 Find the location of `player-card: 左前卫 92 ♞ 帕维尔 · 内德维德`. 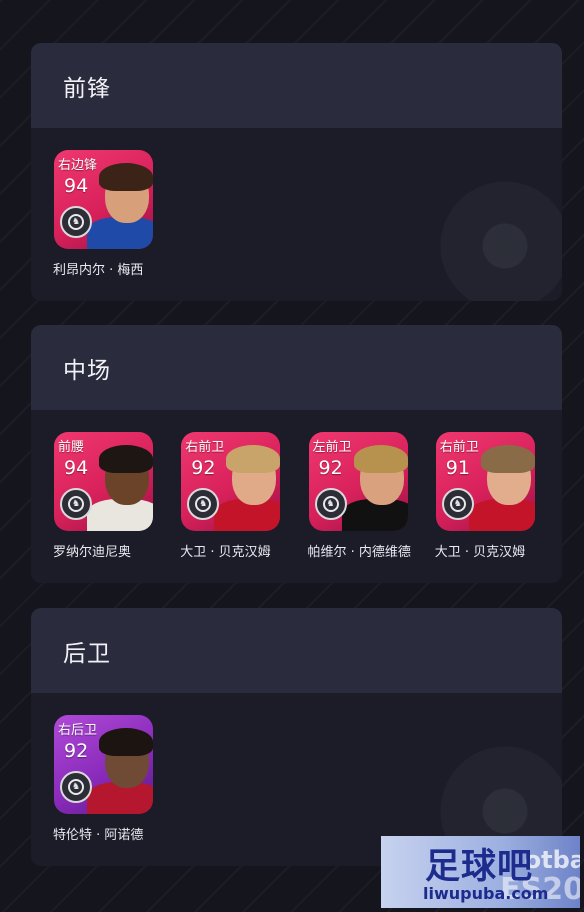

player-card: 左前卫 92 ♞ 帕维尔 · 内德维德 is located at coordinates (371, 496).